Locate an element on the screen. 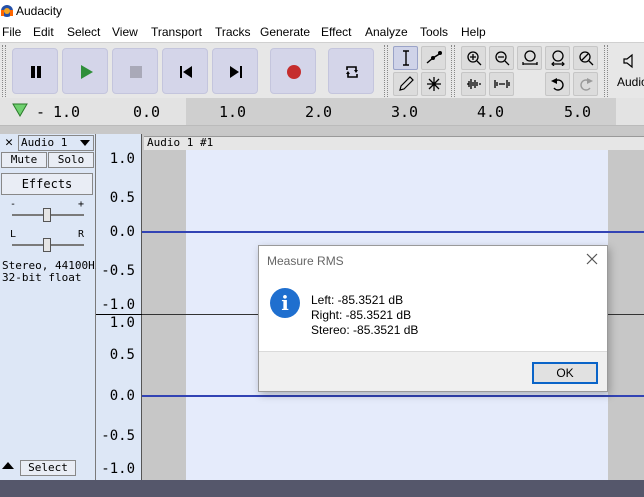  pause-icon is located at coordinates (36, 72).